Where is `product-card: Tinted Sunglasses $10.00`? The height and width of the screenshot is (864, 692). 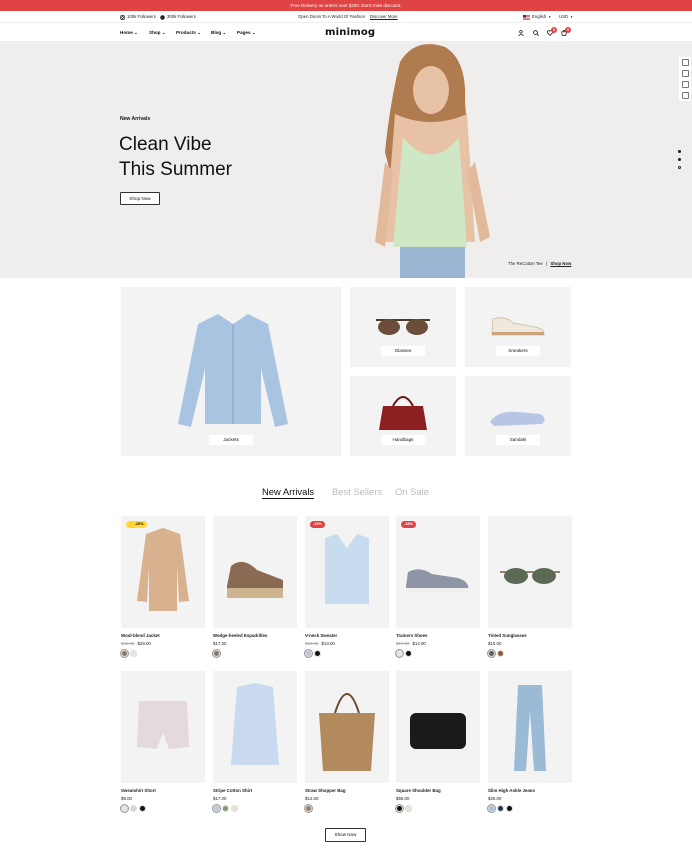
product-card: Tinted Sunglasses $10.00 is located at coordinates (530, 591).